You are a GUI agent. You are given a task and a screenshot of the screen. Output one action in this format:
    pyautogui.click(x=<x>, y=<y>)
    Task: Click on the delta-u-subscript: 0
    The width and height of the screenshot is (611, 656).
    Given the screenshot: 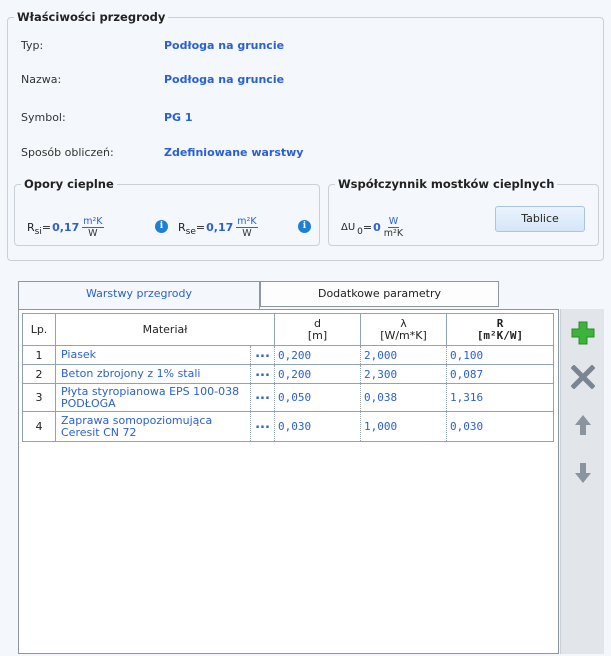 What is the action you would take?
    pyautogui.click(x=360, y=231)
    